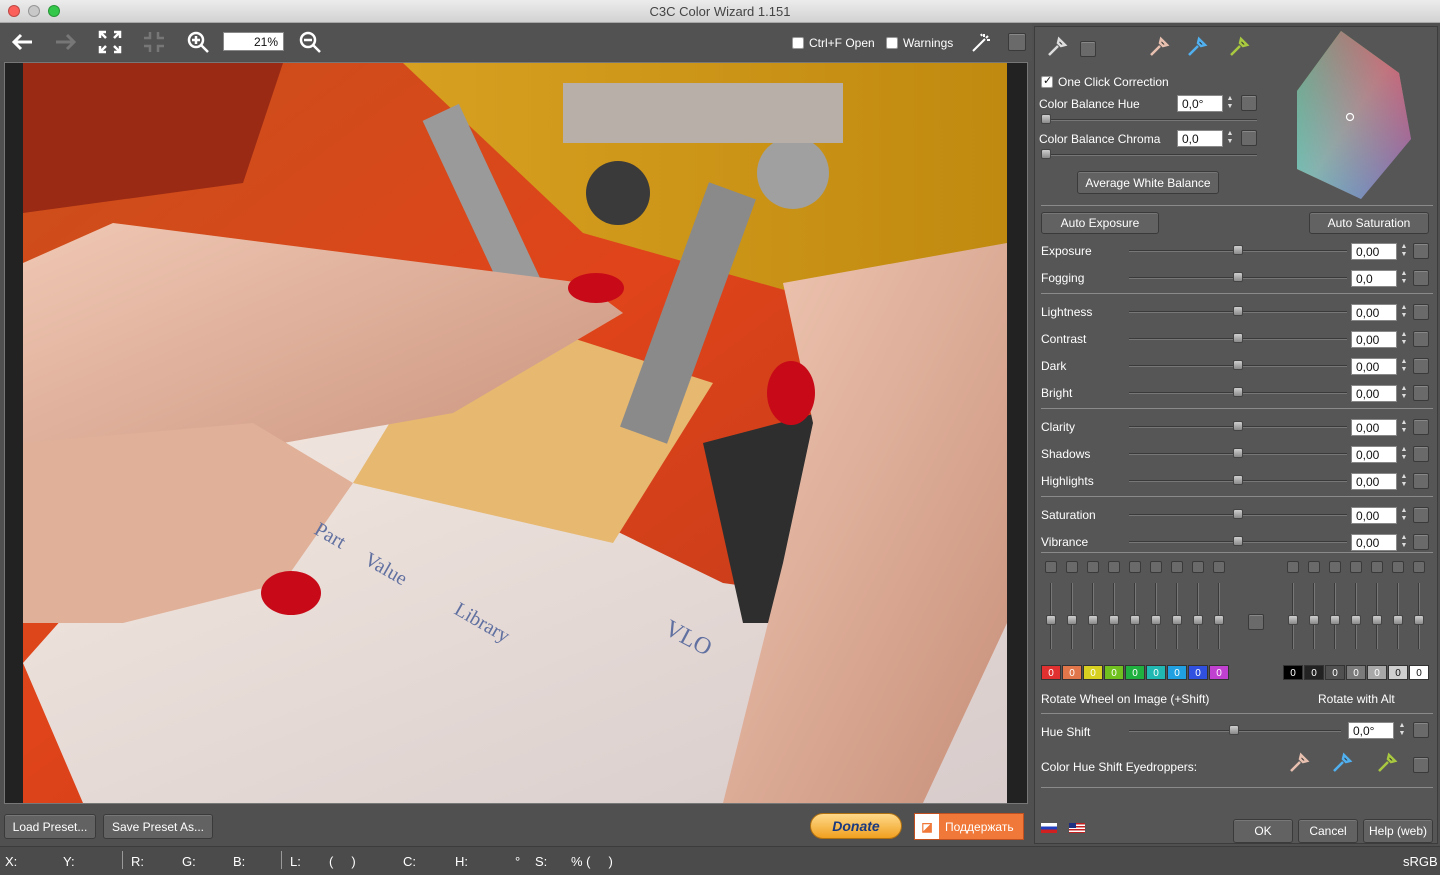 The height and width of the screenshot is (875, 1440). I want to click on bright-thumb, so click(1238, 392).